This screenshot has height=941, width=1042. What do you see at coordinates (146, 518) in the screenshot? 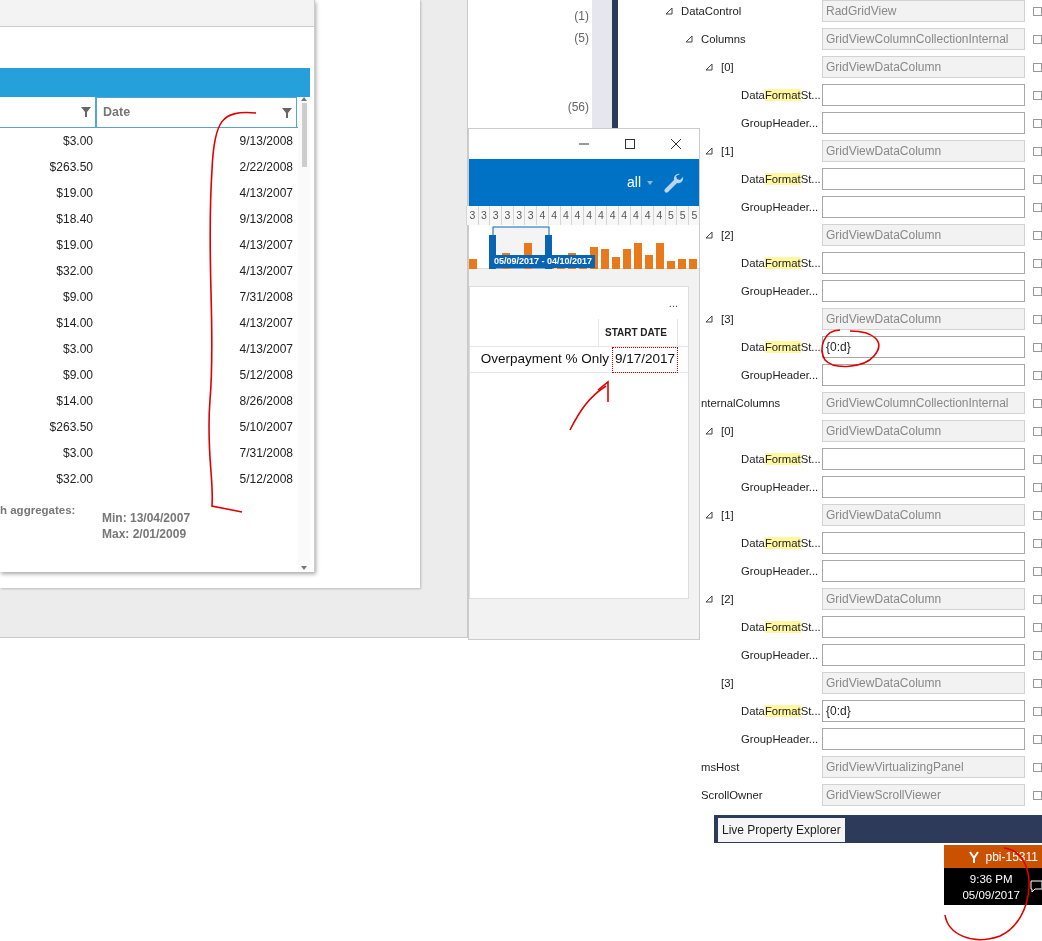
I see `aggregate-value: Min: 13/04/2007` at bounding box center [146, 518].